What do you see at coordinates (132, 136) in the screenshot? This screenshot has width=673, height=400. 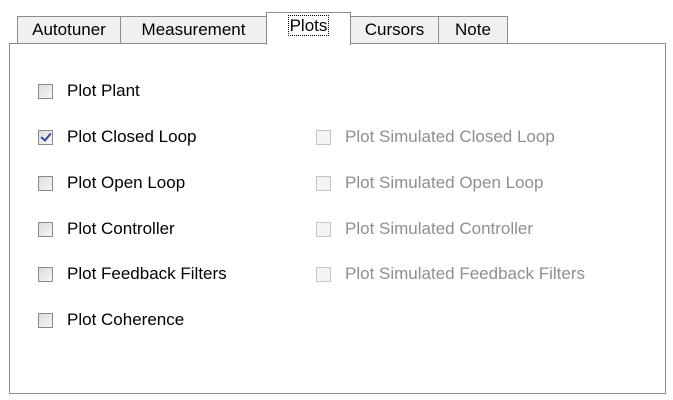 I see `plot-closed-loop-label: Plot Closed Loop` at bounding box center [132, 136].